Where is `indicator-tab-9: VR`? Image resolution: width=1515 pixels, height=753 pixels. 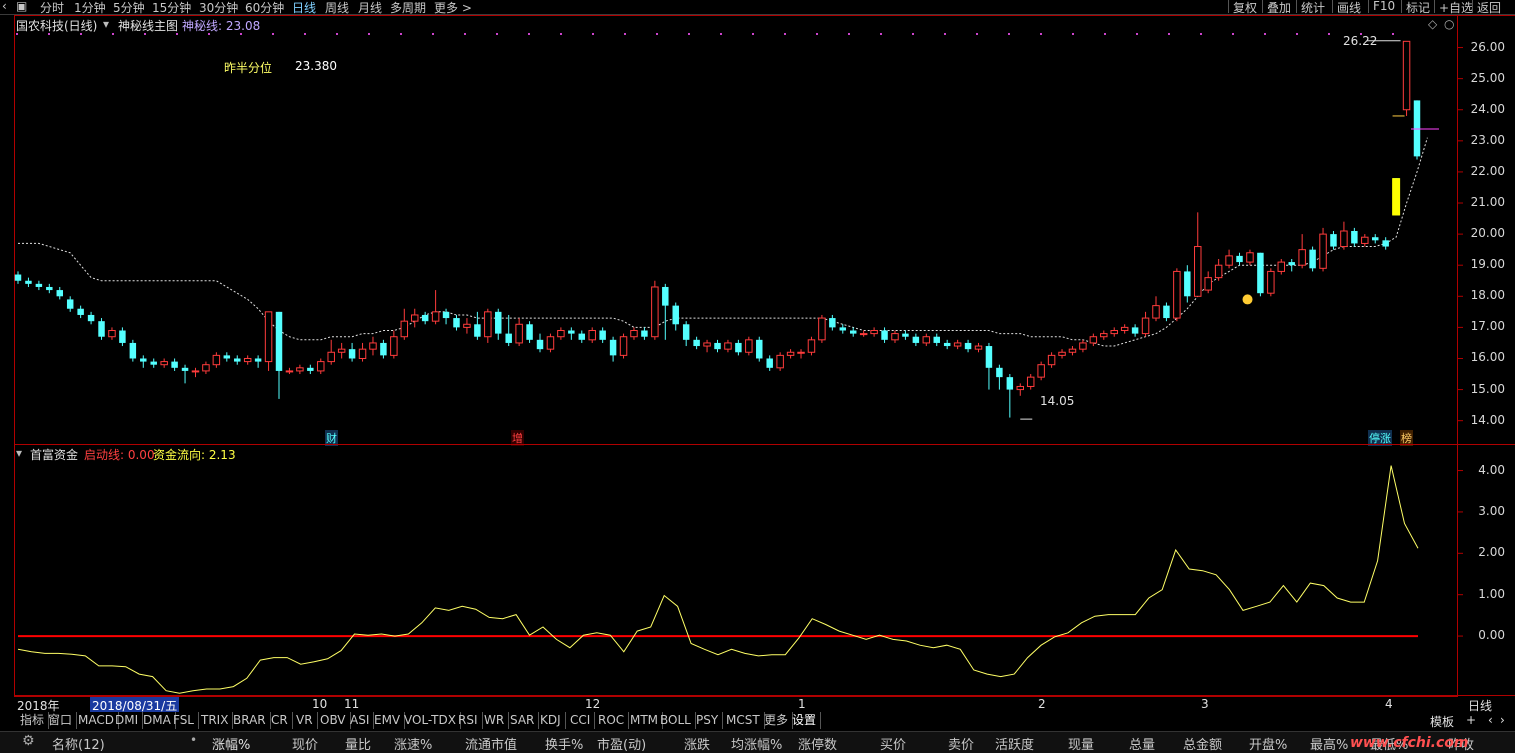 indicator-tab-9: VR is located at coordinates (305, 720).